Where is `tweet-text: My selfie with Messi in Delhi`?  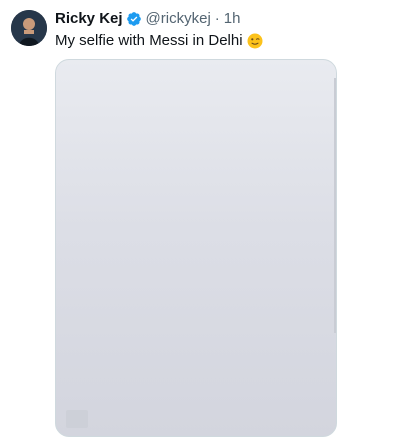
tweet-text: My selfie with Messi in Delhi is located at coordinates (159, 41).